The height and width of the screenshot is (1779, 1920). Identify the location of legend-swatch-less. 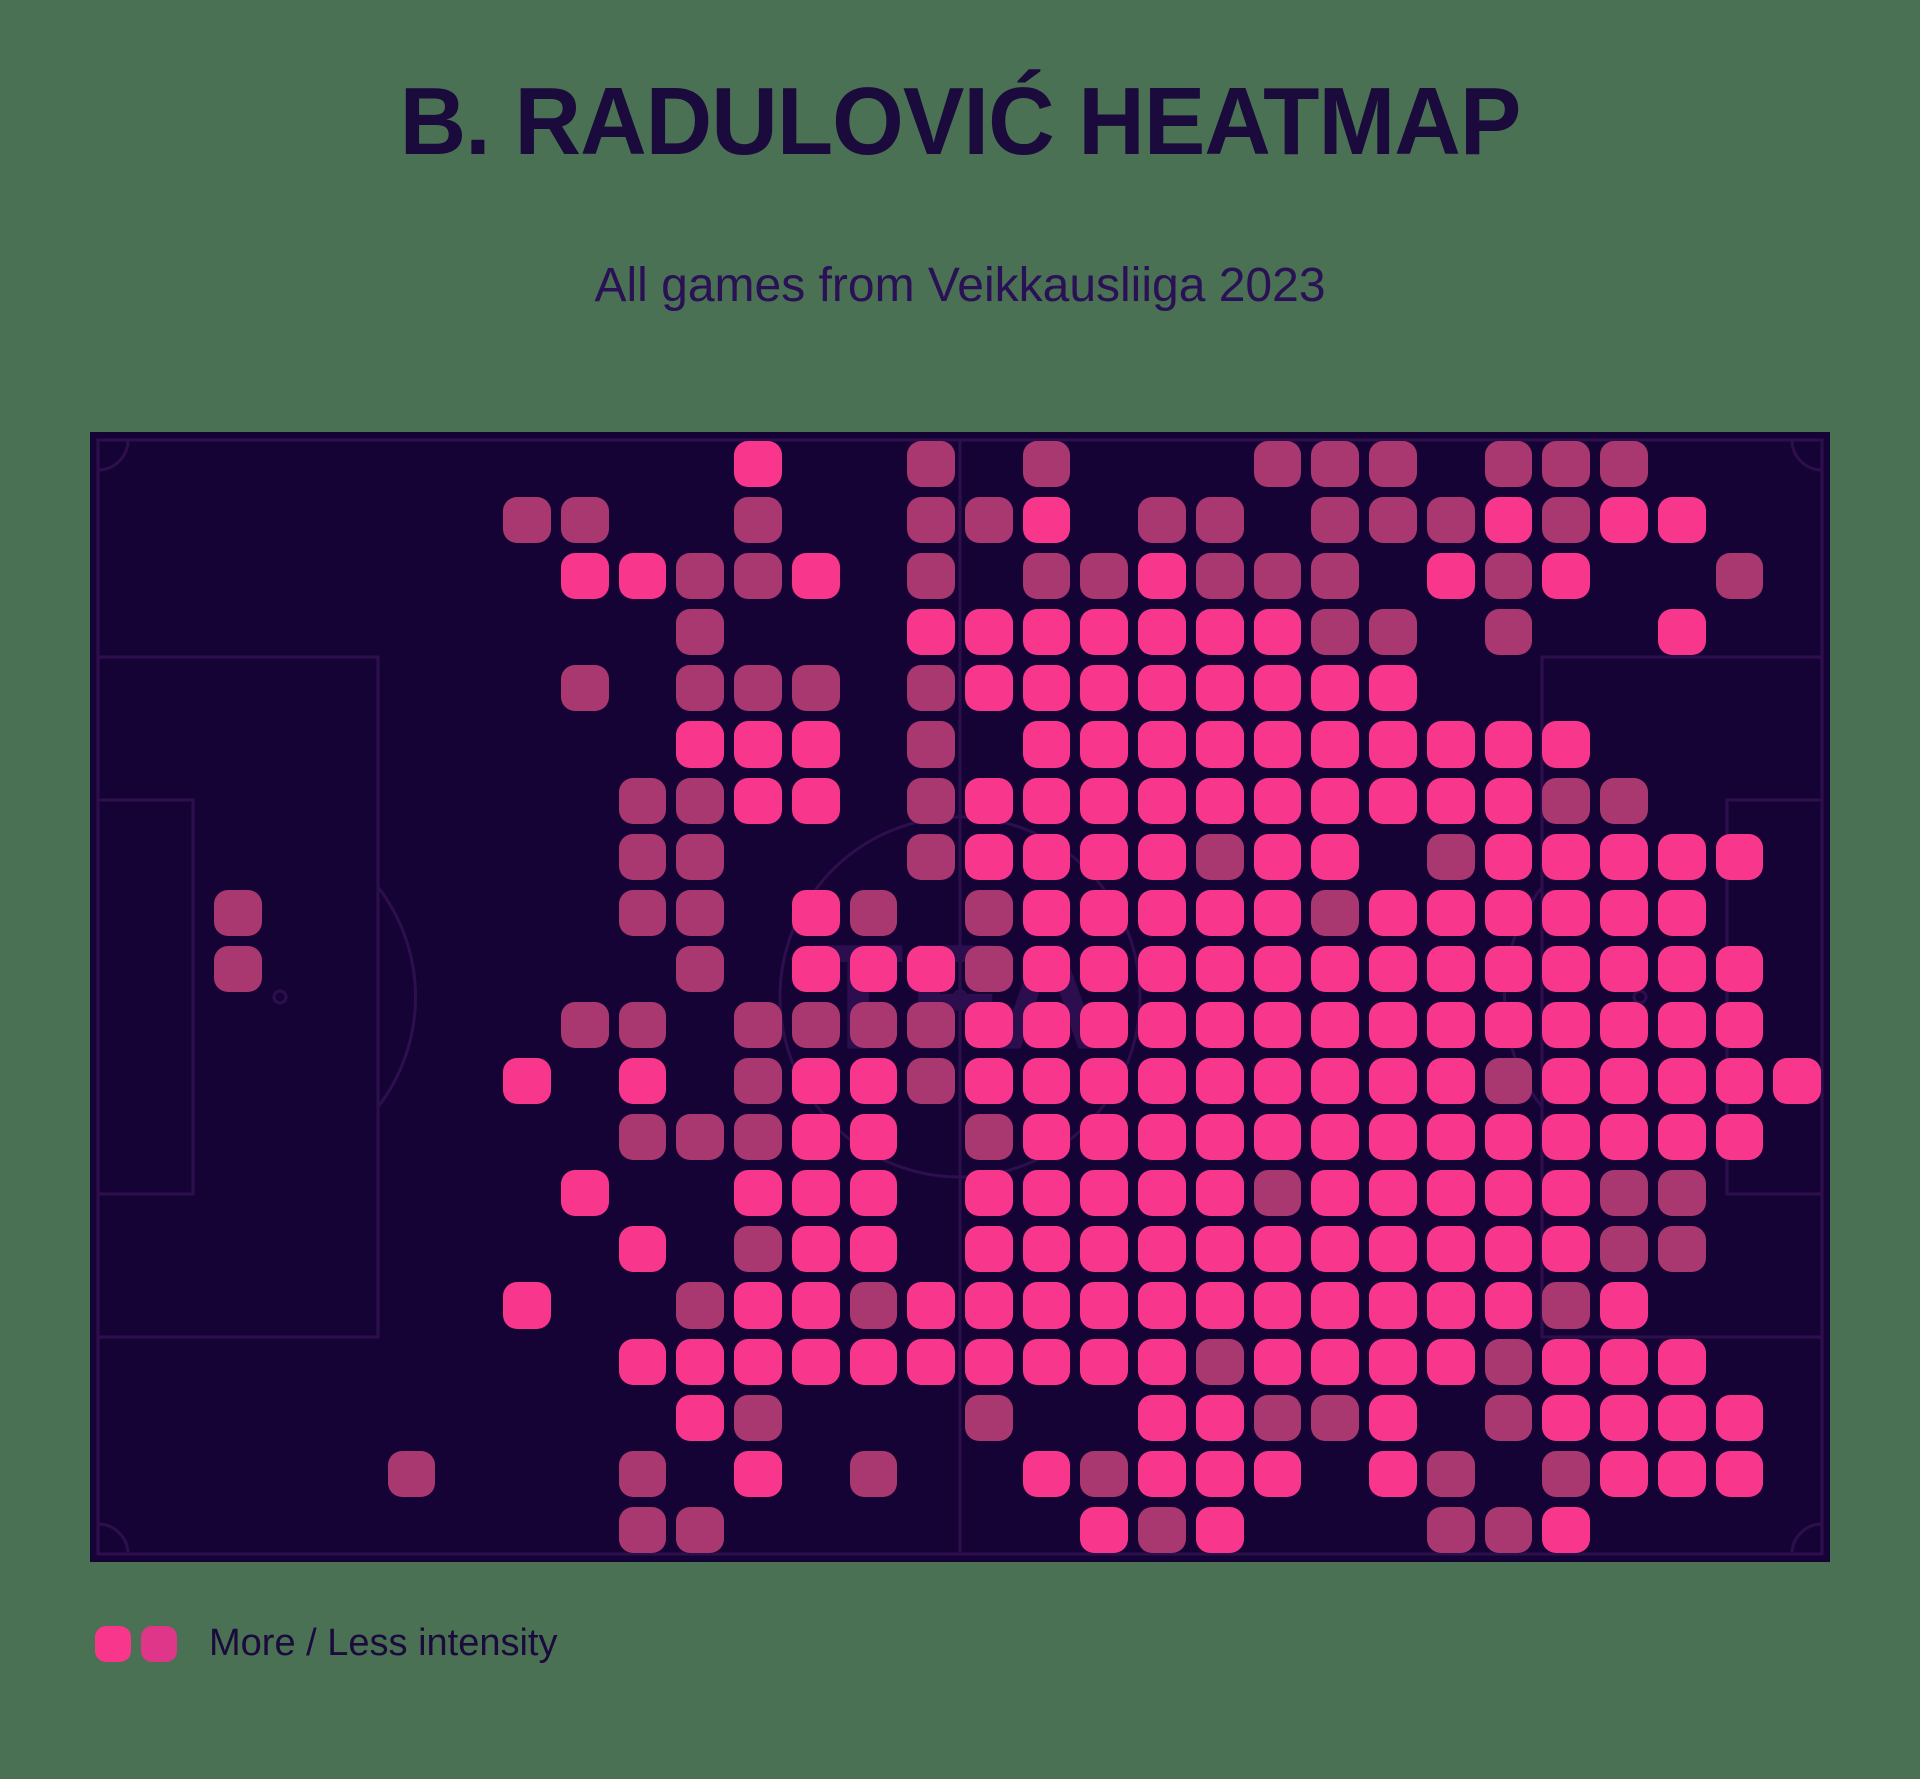
(159, 1643).